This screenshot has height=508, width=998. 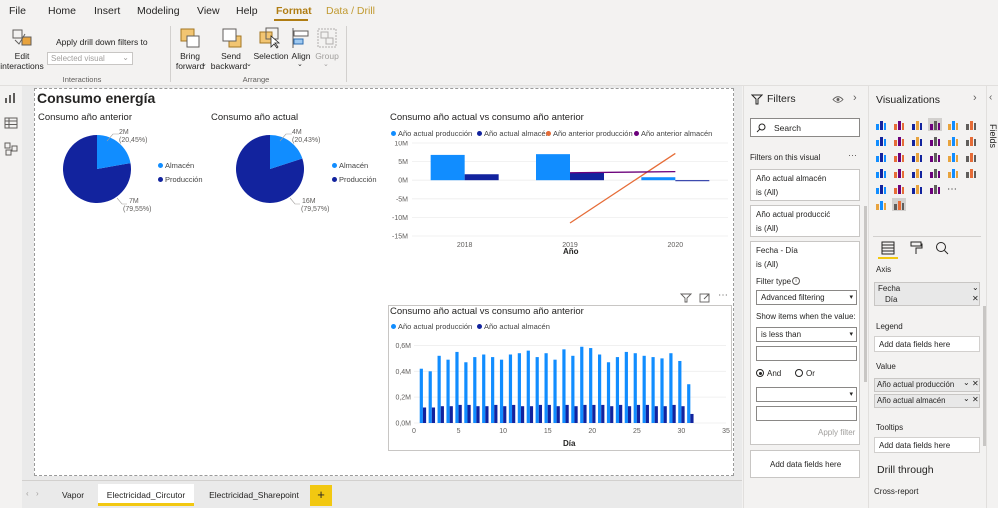 I want to click on visual-type-gallery: ⋯, so click(x=929, y=177).